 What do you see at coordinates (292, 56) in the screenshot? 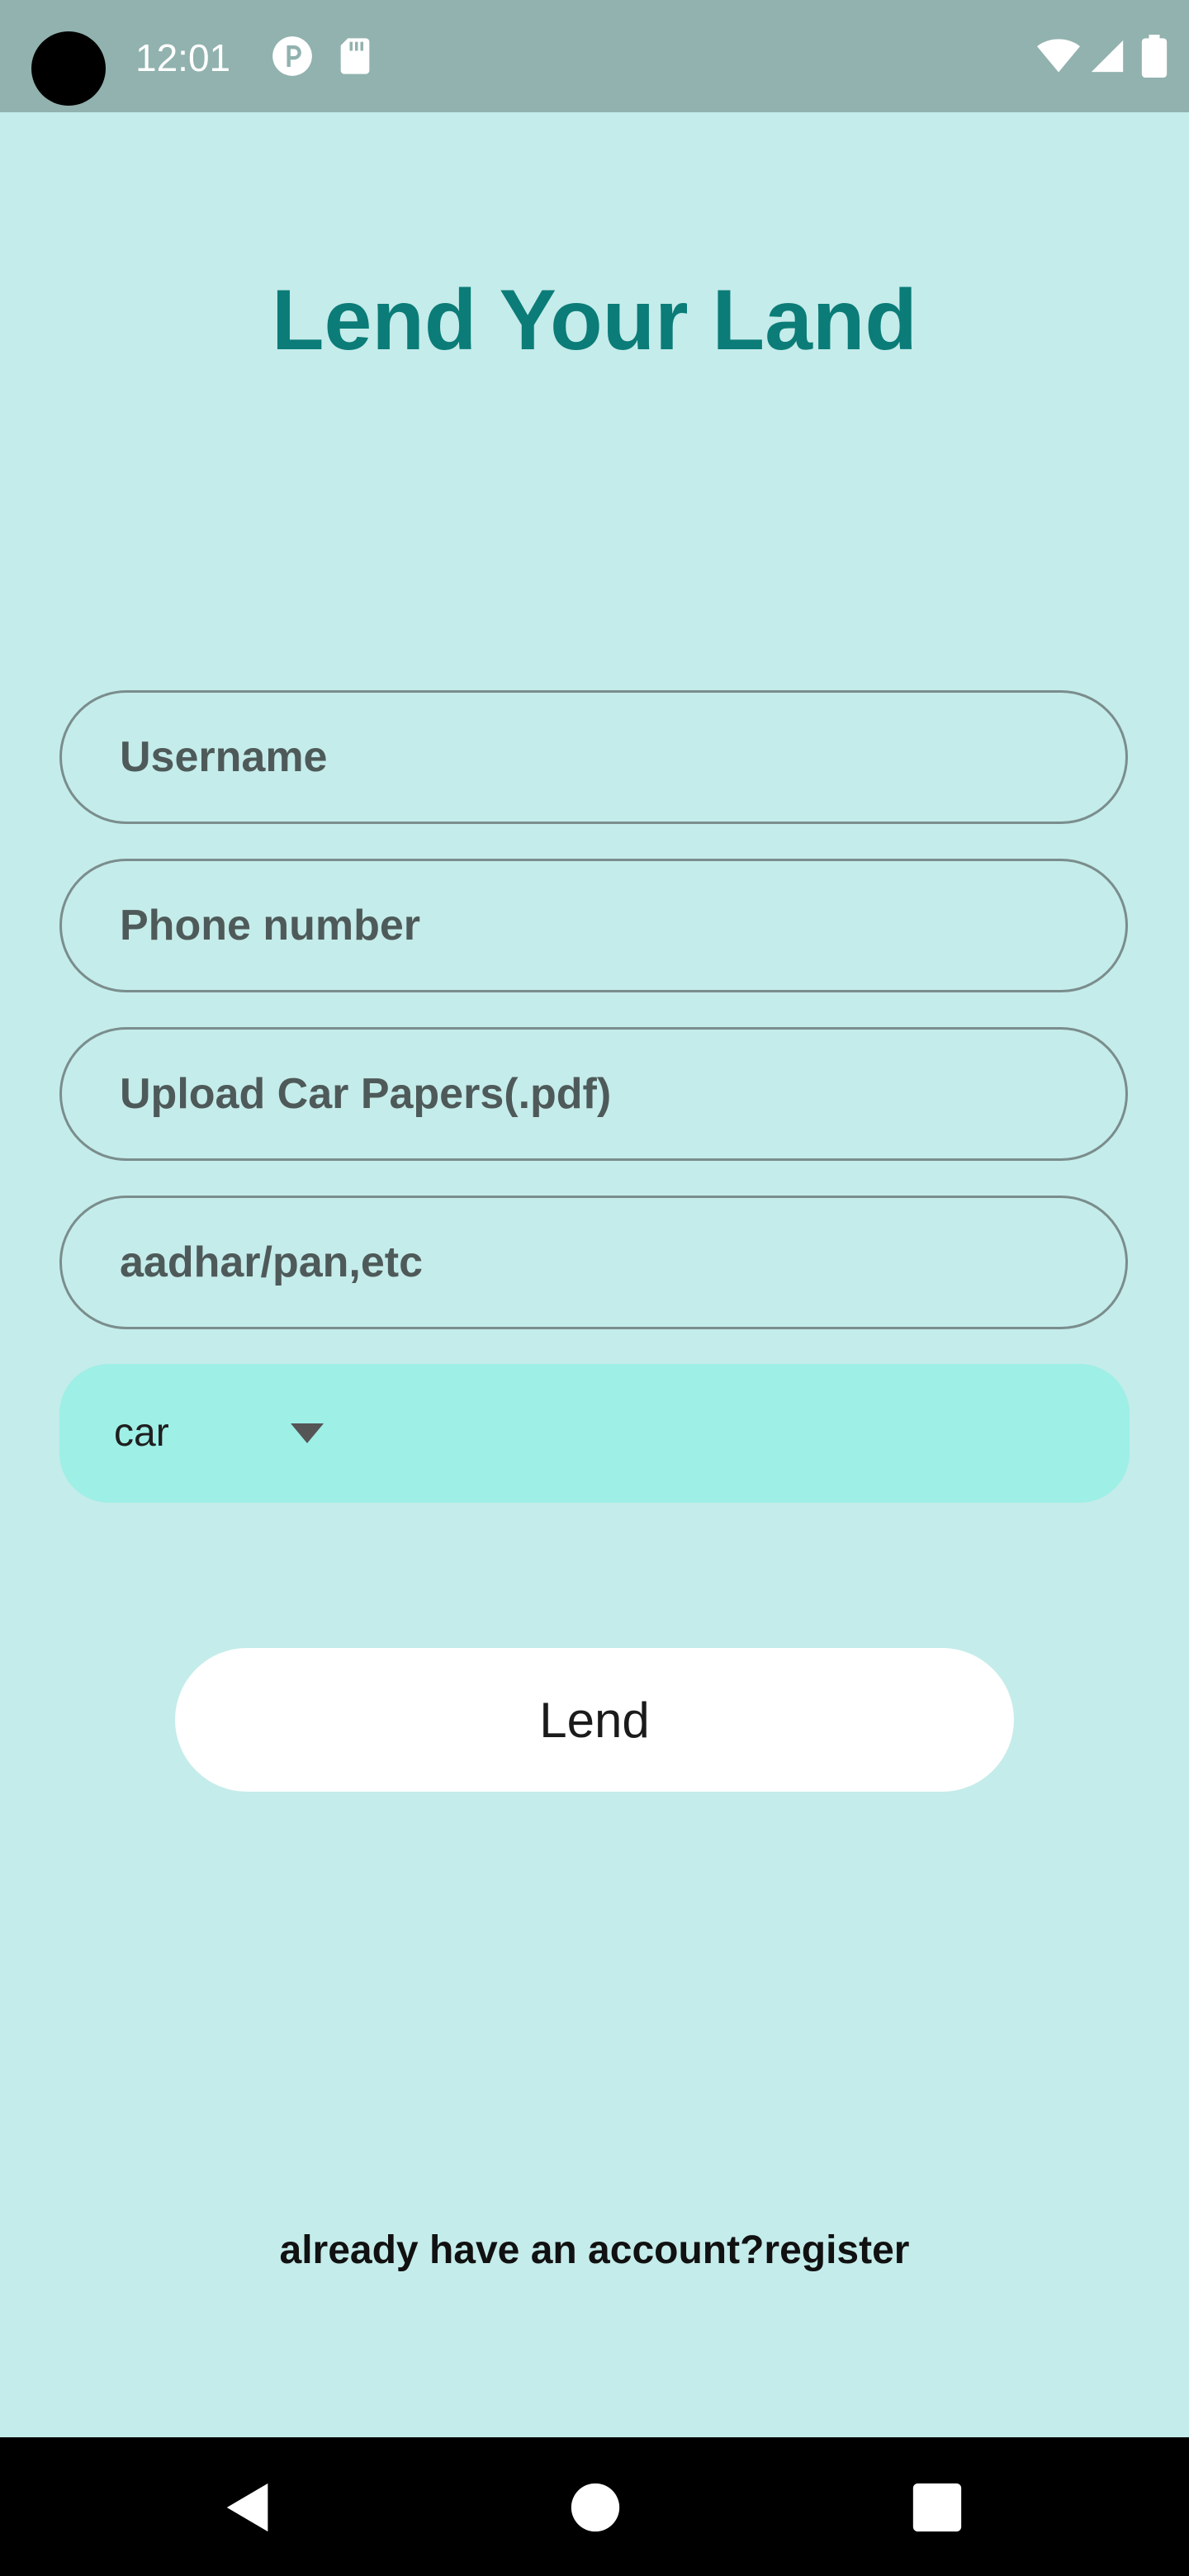
I see `p-icon` at bounding box center [292, 56].